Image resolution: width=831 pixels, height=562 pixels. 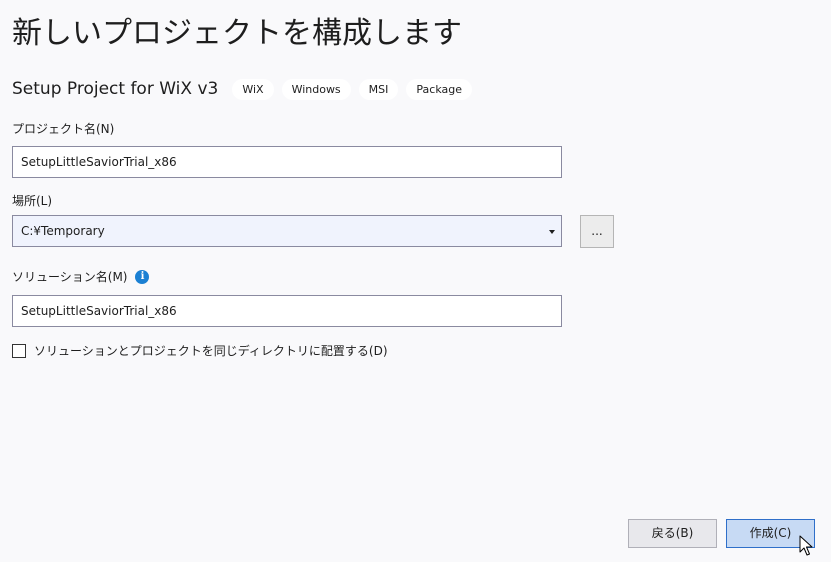 What do you see at coordinates (439, 89) in the screenshot?
I see `tag-package: Package` at bounding box center [439, 89].